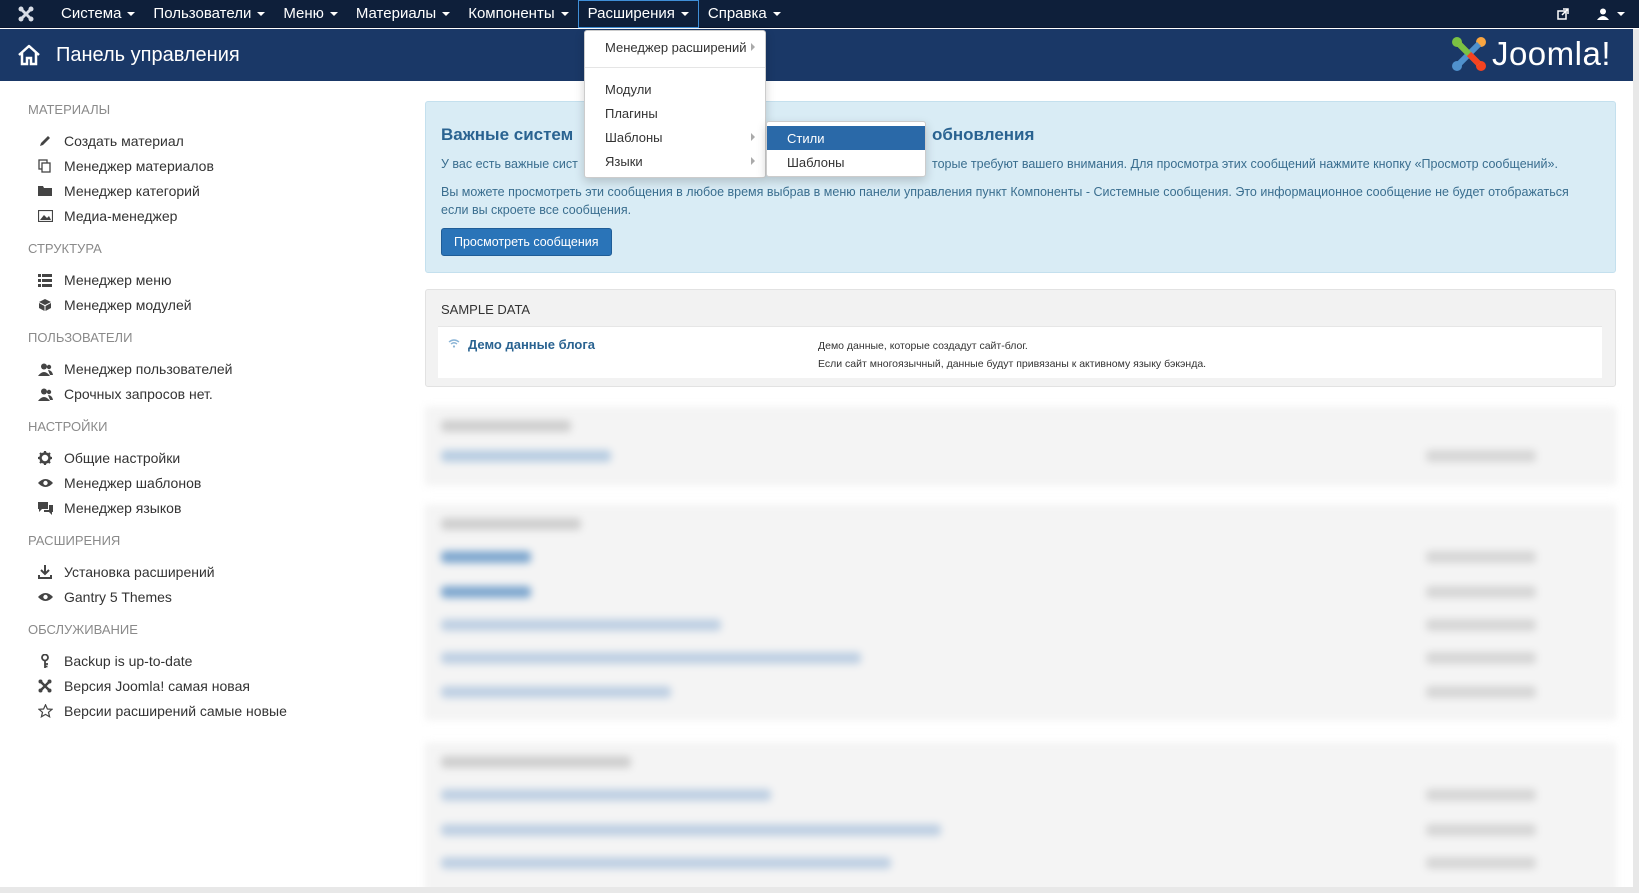 This screenshot has width=1639, height=893. Describe the element at coordinates (157, 686) in the screenshot. I see `sidebar-item-label: Версия Joomla! самая новая` at that location.